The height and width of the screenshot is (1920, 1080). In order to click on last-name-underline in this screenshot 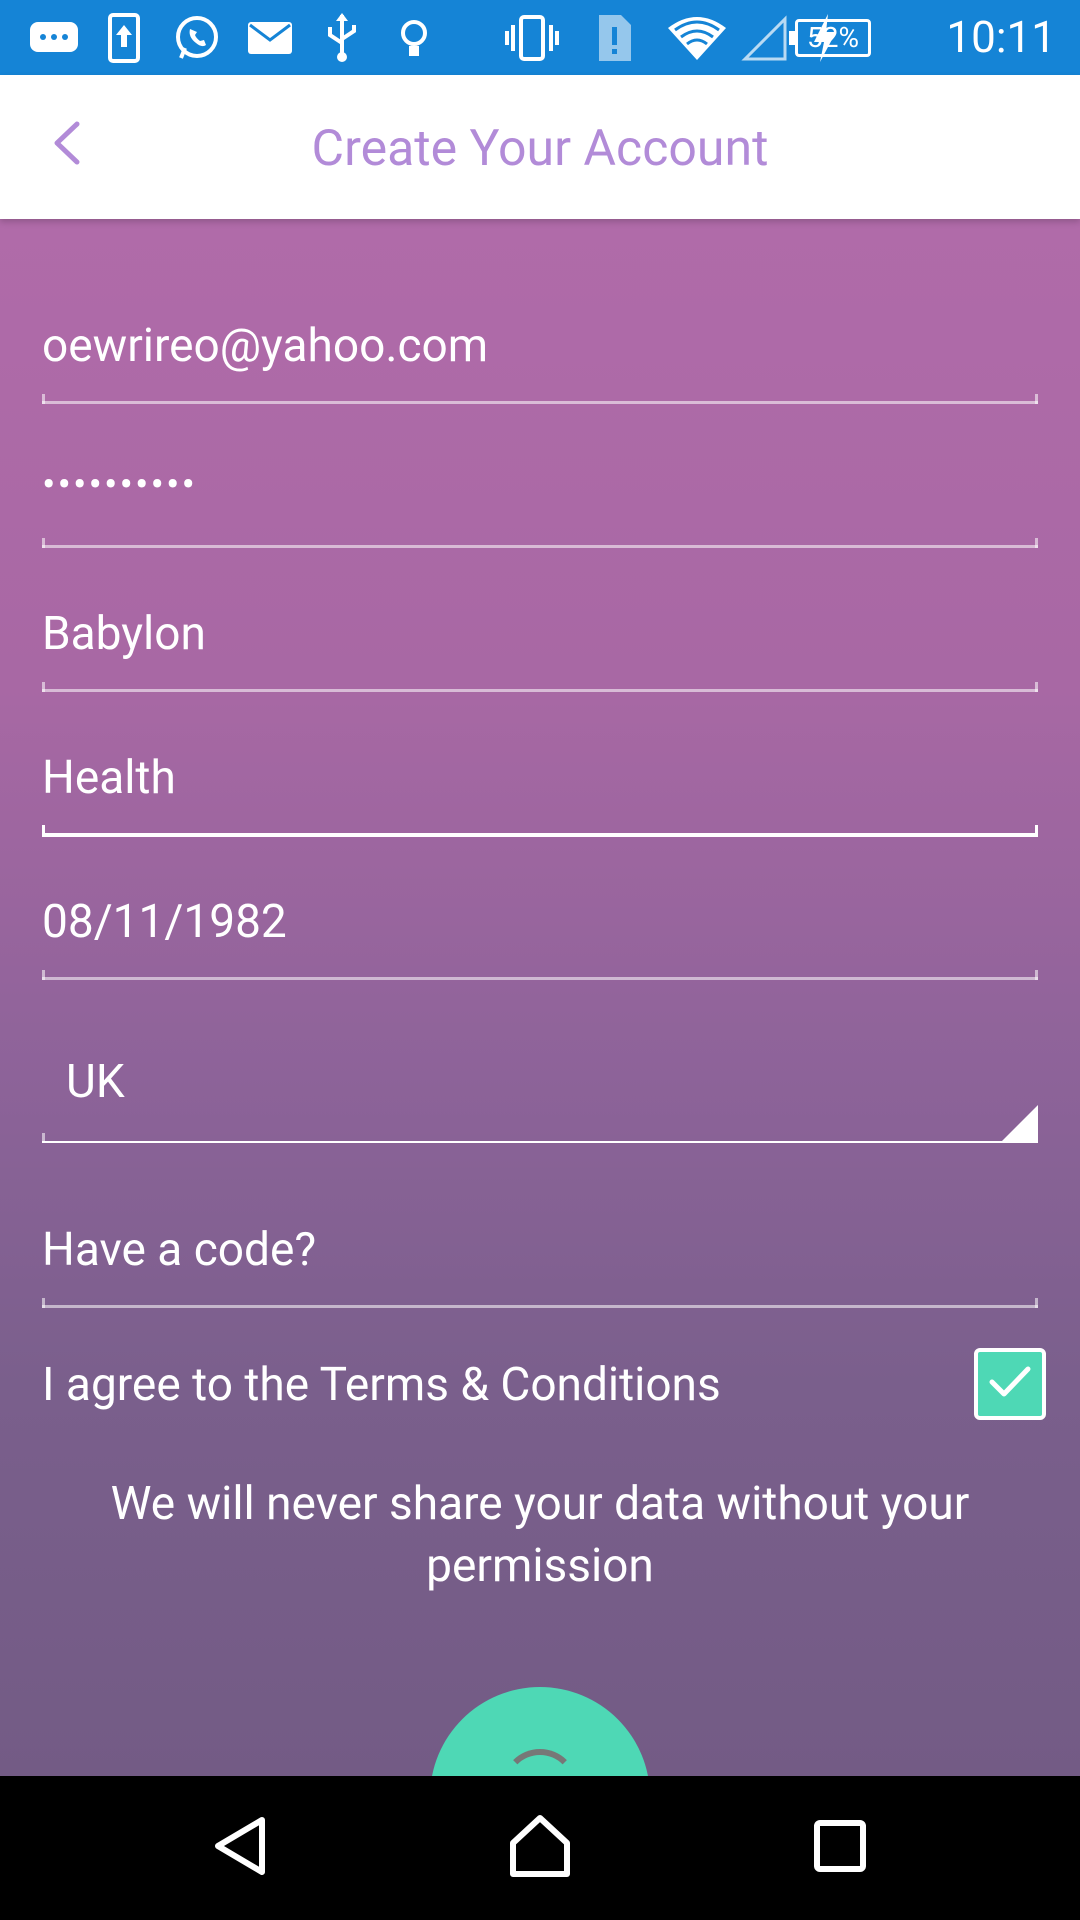, I will do `click(540, 831)`.